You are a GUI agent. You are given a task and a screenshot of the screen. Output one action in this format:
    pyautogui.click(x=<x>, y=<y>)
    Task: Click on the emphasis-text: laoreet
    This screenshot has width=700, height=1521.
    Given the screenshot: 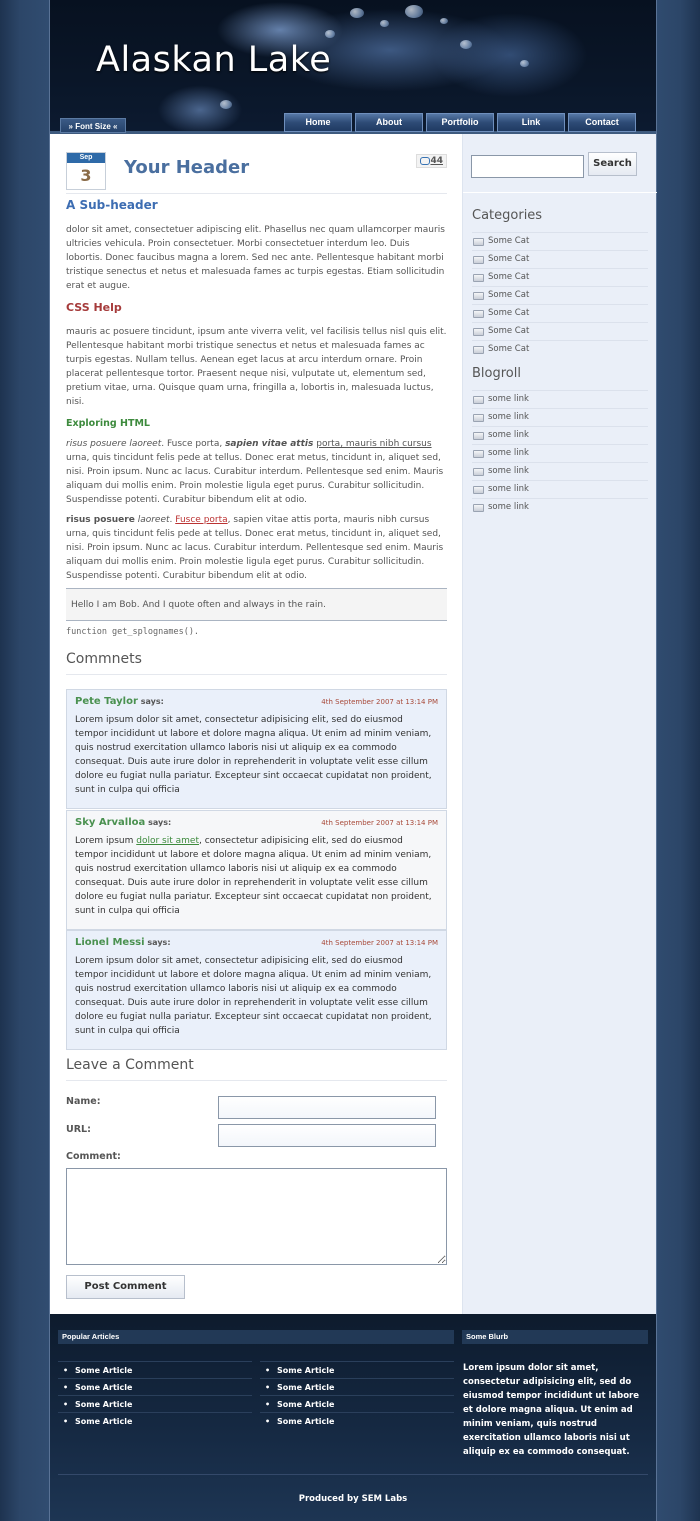 What is the action you would take?
    pyautogui.click(x=153, y=520)
    